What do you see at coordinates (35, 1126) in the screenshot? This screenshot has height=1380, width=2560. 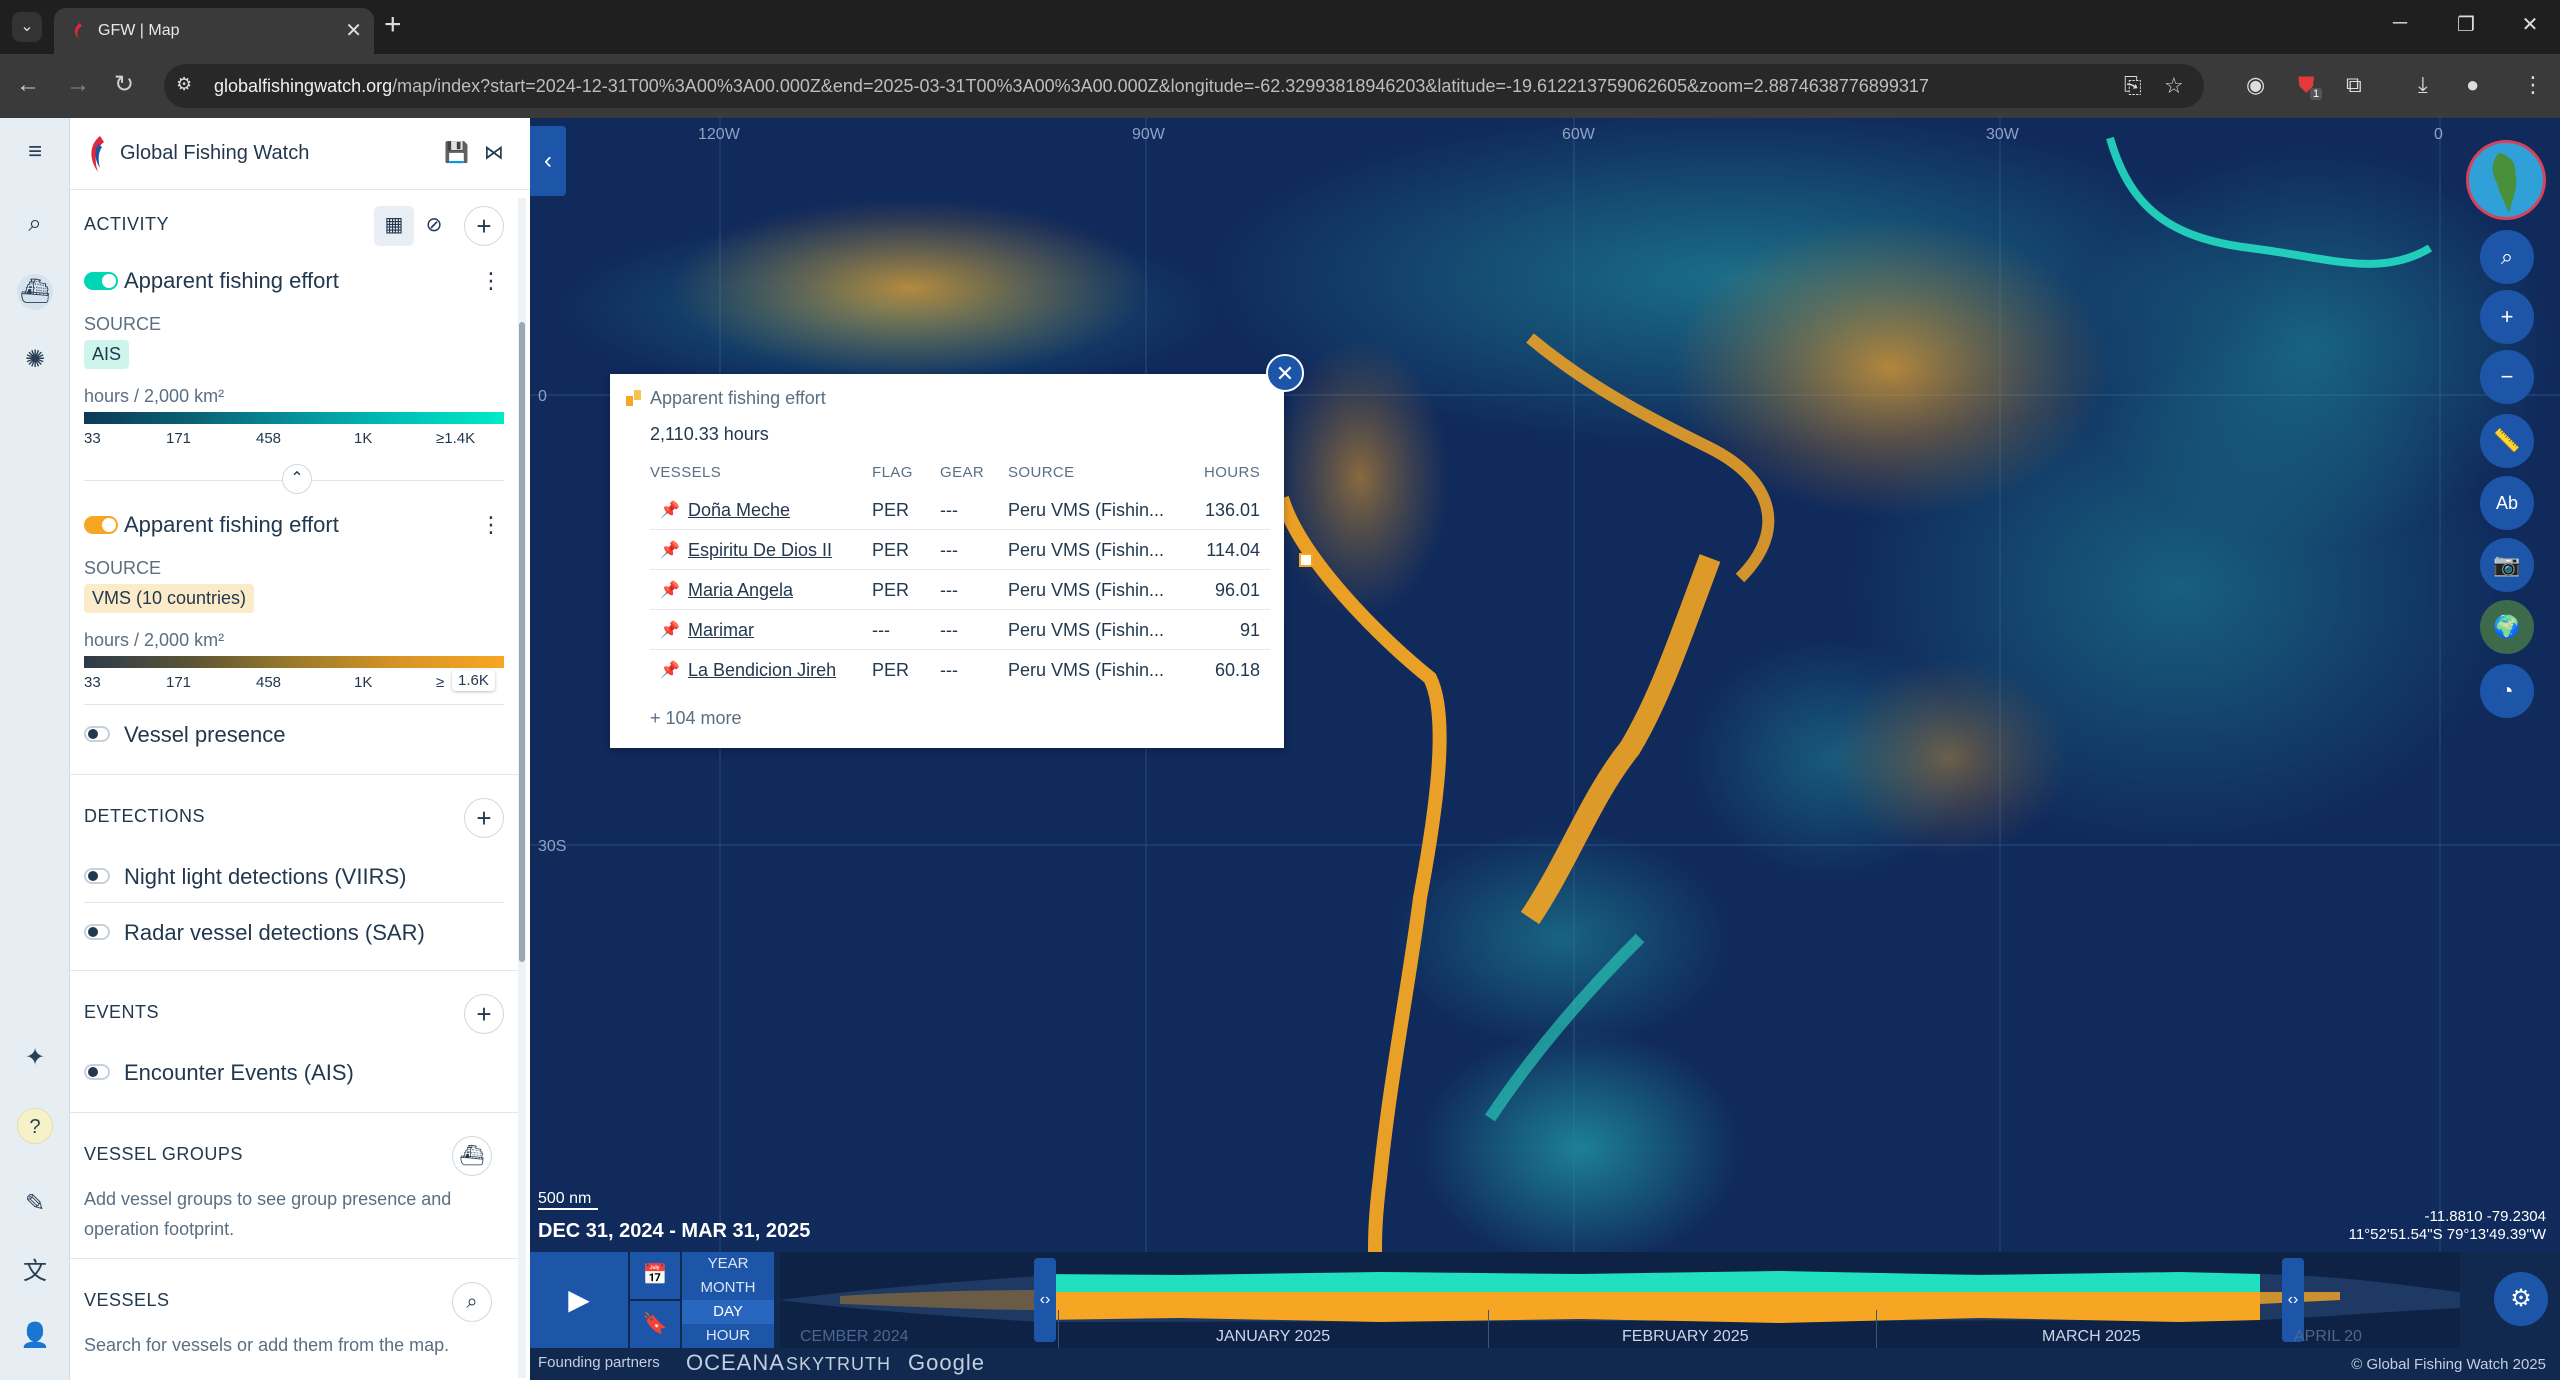 I see `help-icon: ?` at bounding box center [35, 1126].